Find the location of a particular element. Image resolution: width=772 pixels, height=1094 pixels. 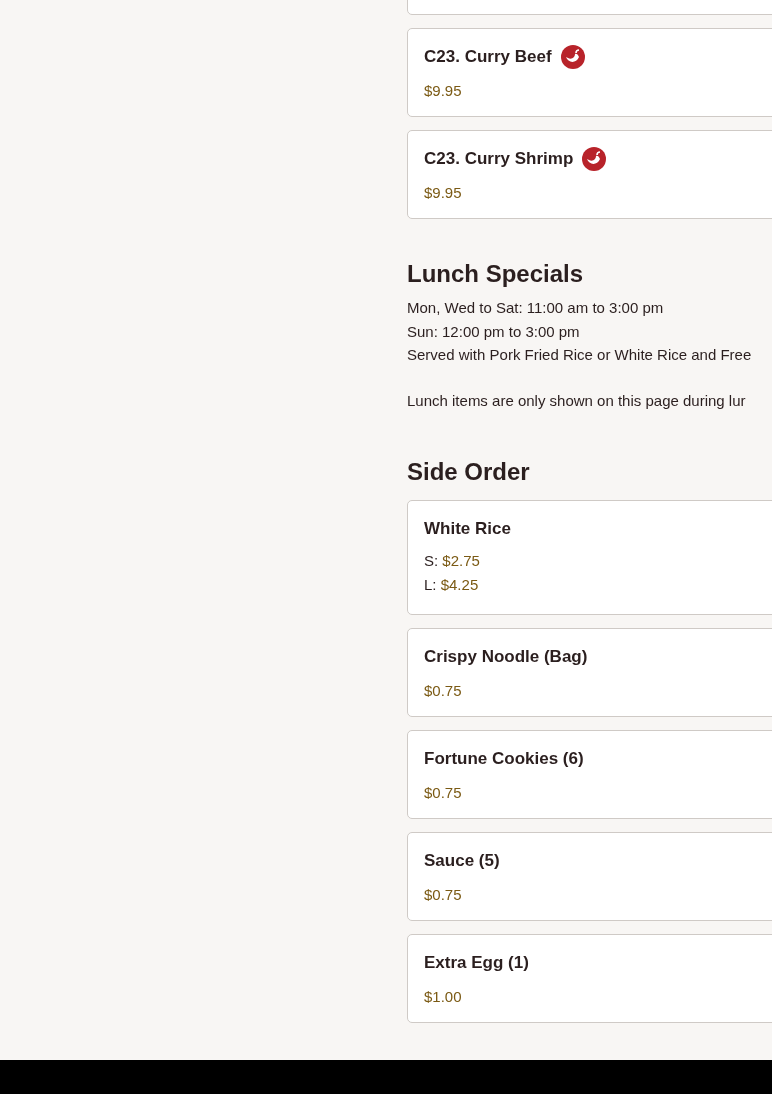

info-text: Lunch items are only shown on this page during lur is located at coordinates (577, 400).